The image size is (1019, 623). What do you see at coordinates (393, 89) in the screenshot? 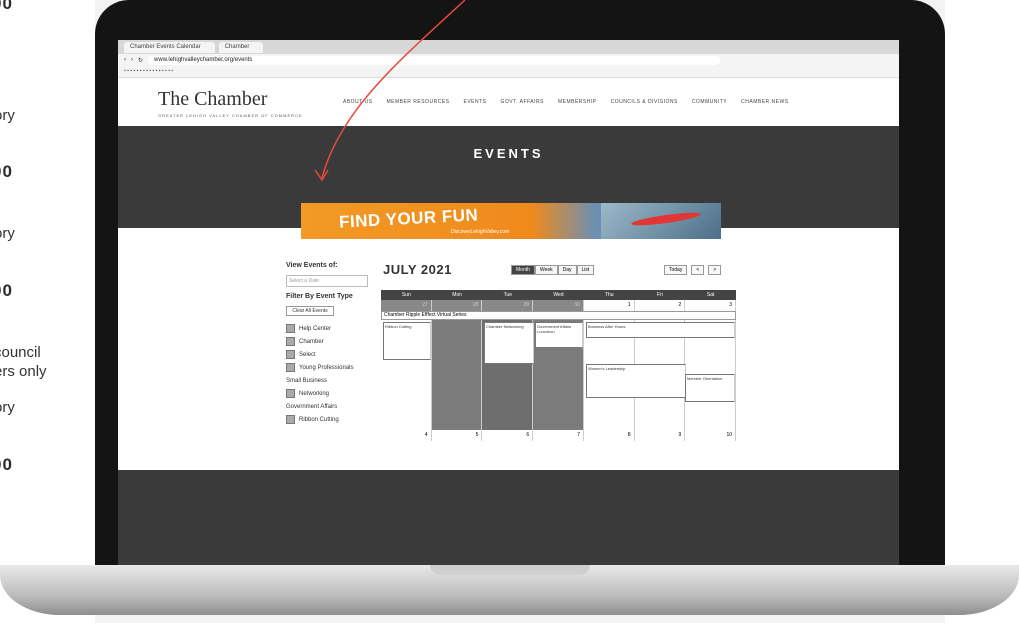
I see `arrow-curve` at bounding box center [393, 89].